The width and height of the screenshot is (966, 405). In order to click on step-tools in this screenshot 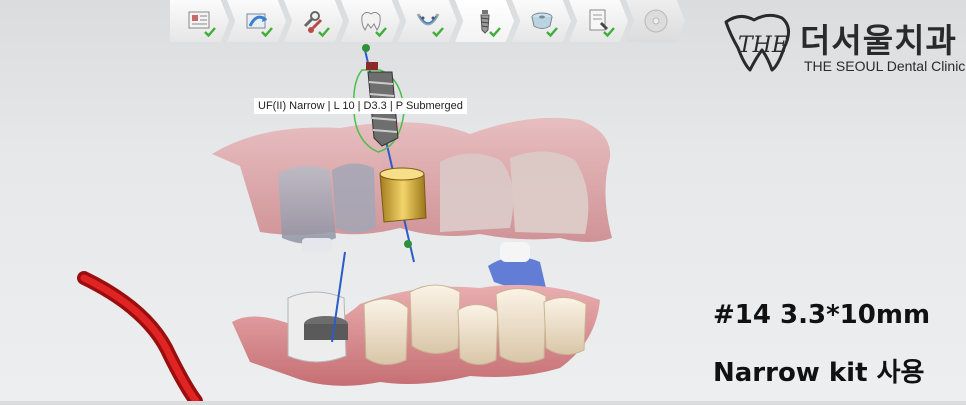, I will do `click(313, 21)`.